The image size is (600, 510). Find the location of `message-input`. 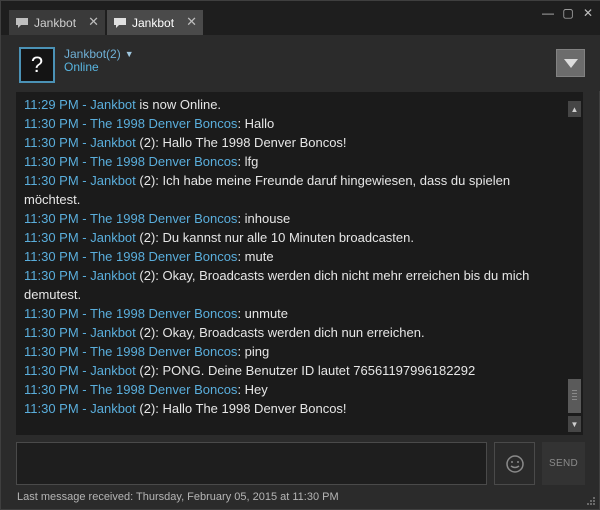

message-input is located at coordinates (251, 463).